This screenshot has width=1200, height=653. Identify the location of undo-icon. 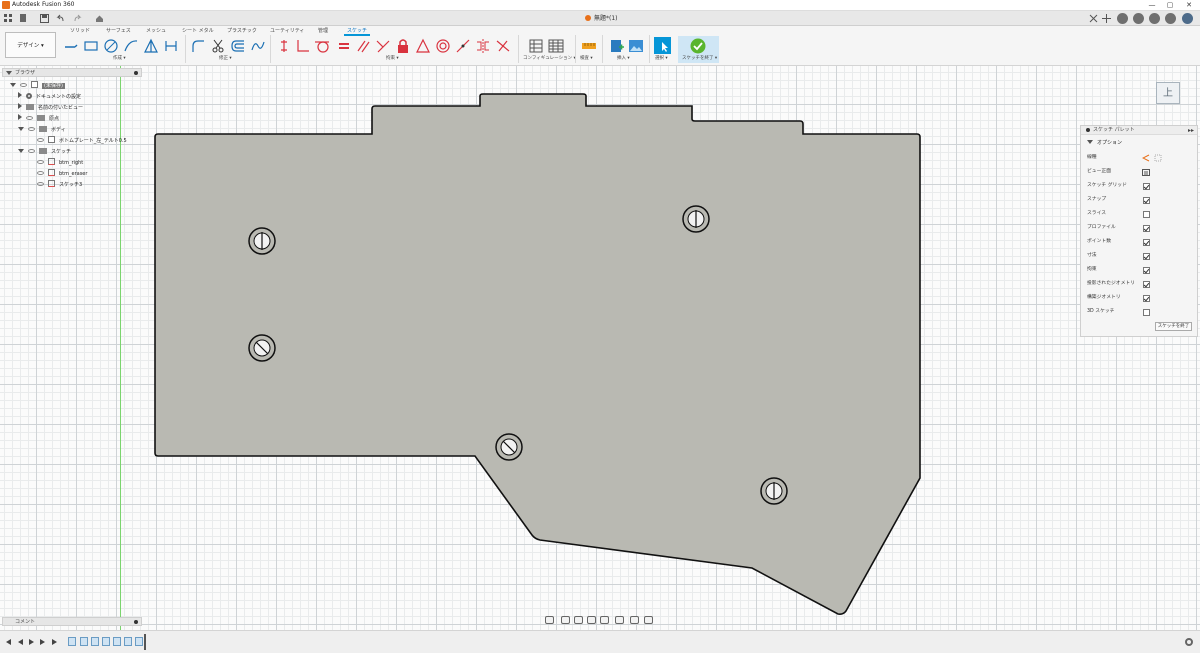
(60, 18).